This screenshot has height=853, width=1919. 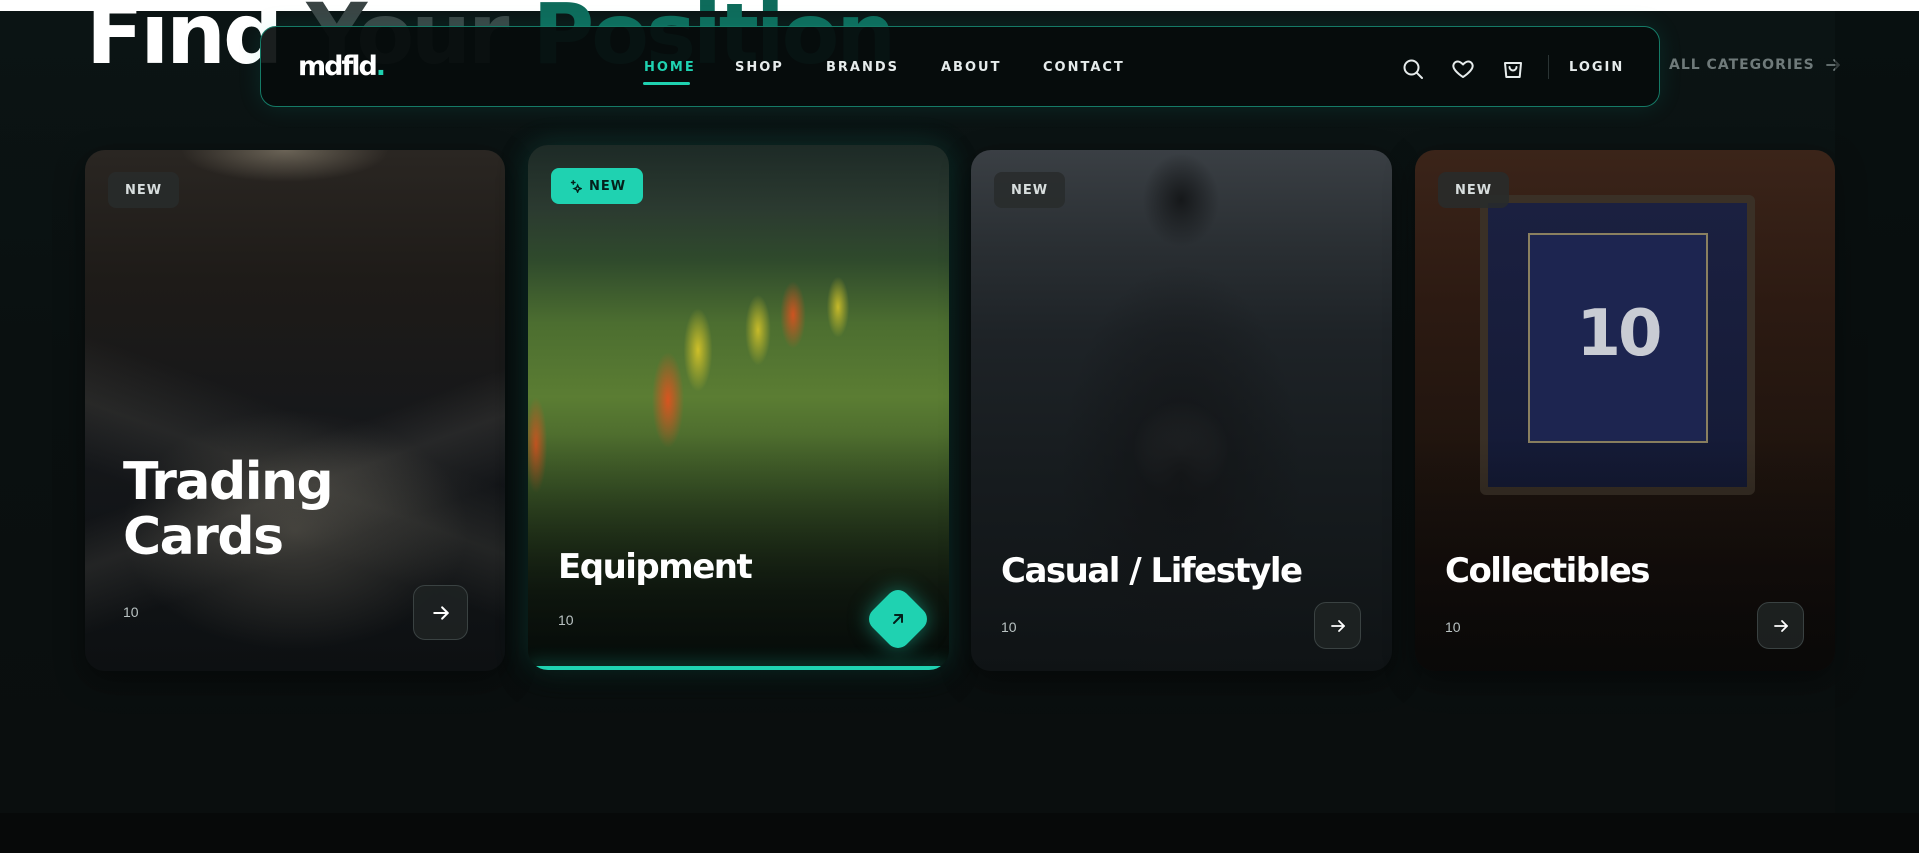 I want to click on headline-word-find: Find, so click(x=184, y=41).